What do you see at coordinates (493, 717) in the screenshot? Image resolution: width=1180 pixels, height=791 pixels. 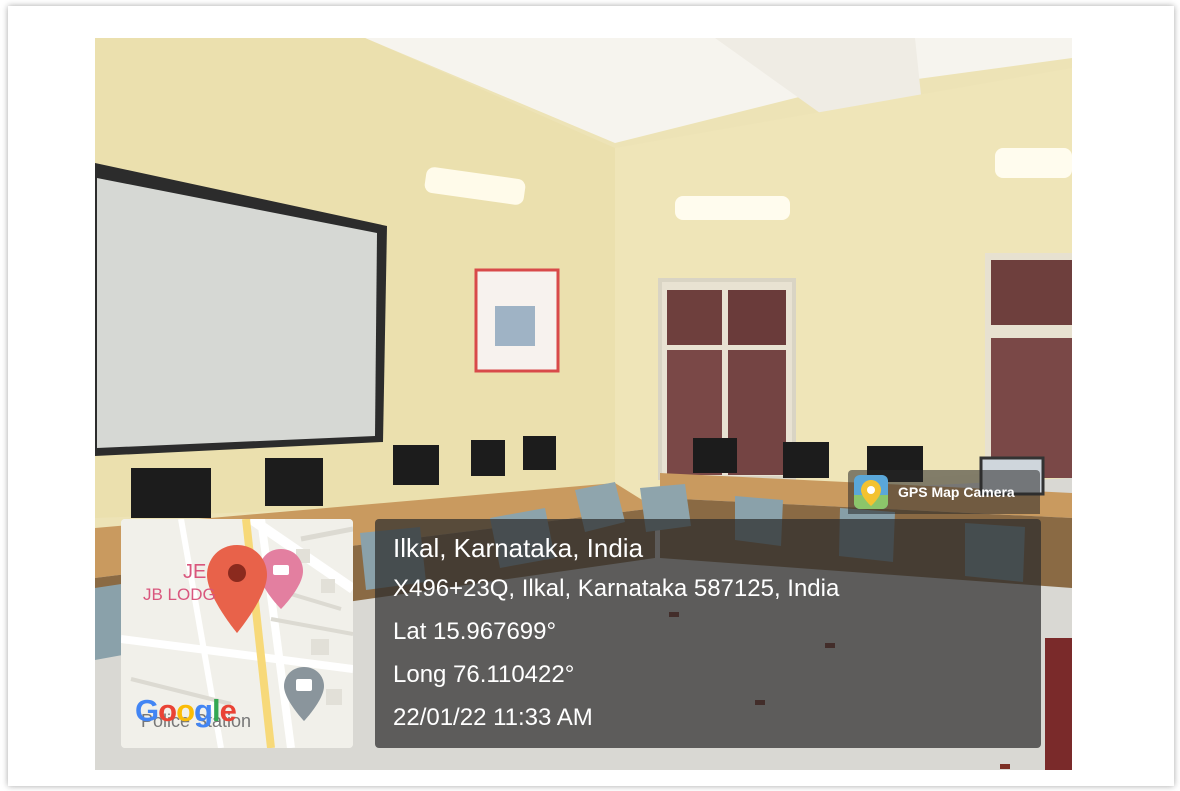 I see `timestamp: 22/01/22 11:33 AM` at bounding box center [493, 717].